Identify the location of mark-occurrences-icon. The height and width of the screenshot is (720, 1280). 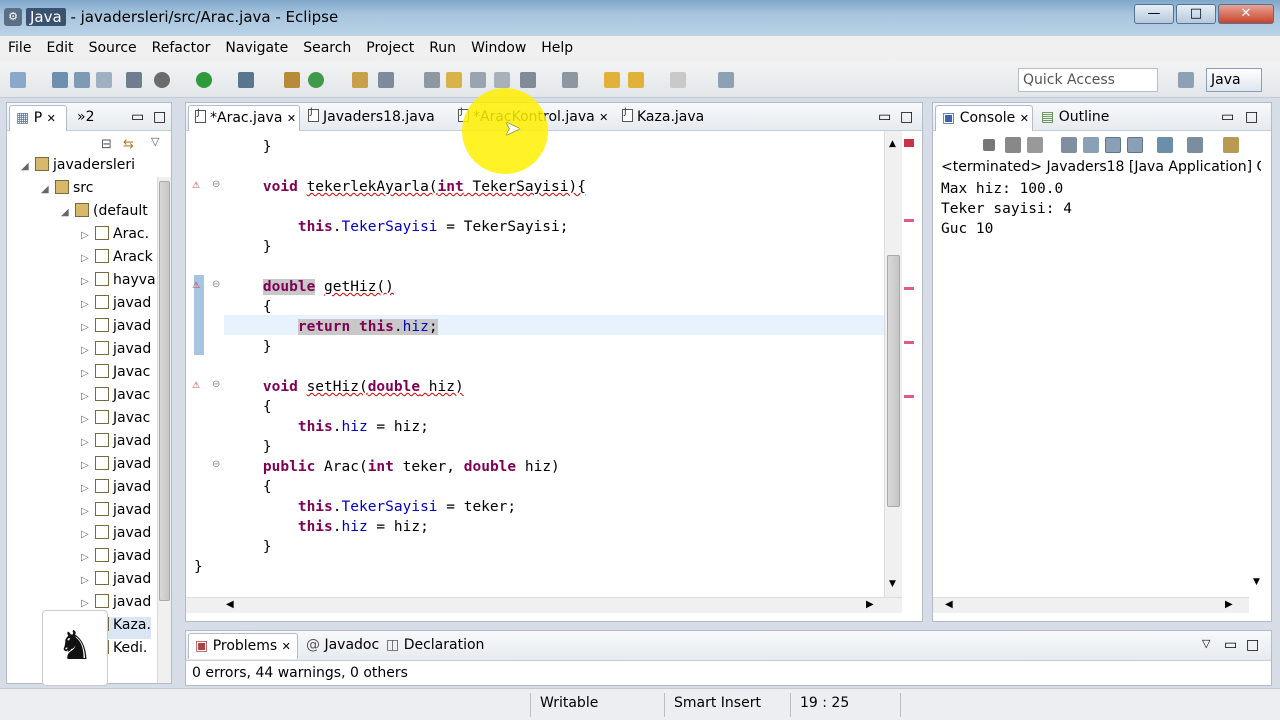
(454, 80).